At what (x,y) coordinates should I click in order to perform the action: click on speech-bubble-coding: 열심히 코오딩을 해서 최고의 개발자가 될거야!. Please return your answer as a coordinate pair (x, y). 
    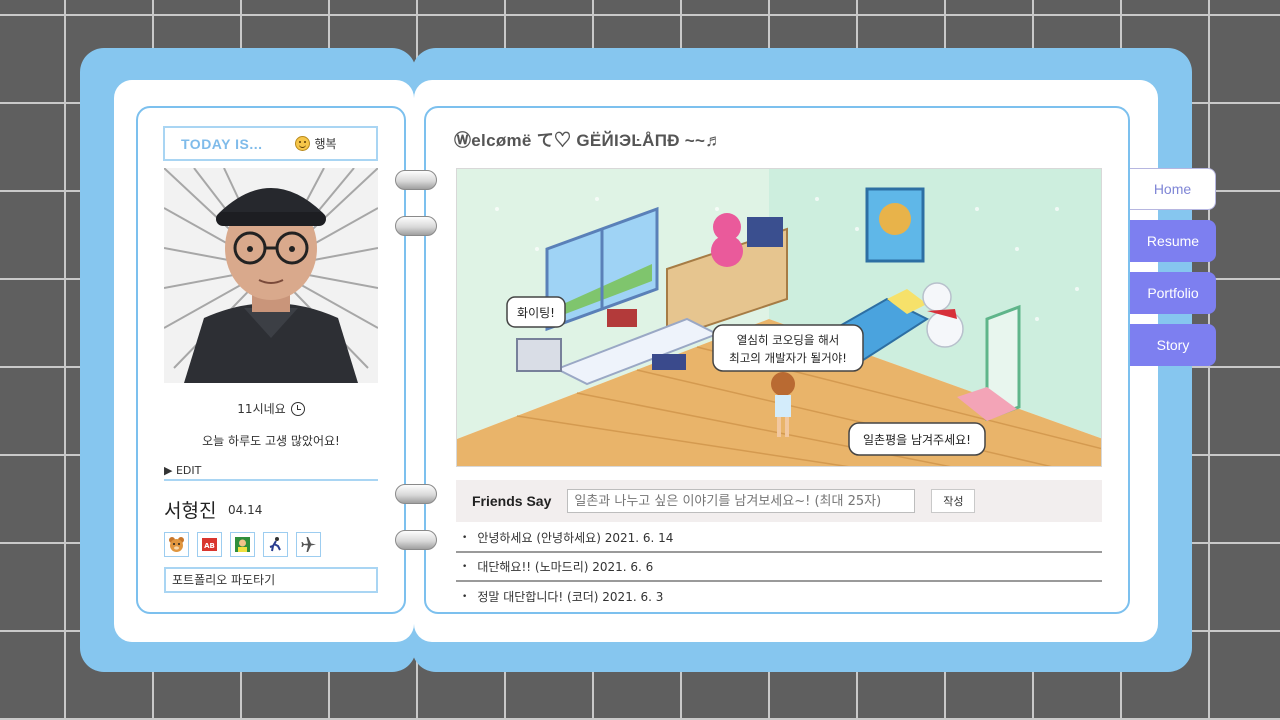
    Looking at the image, I should click on (788, 348).